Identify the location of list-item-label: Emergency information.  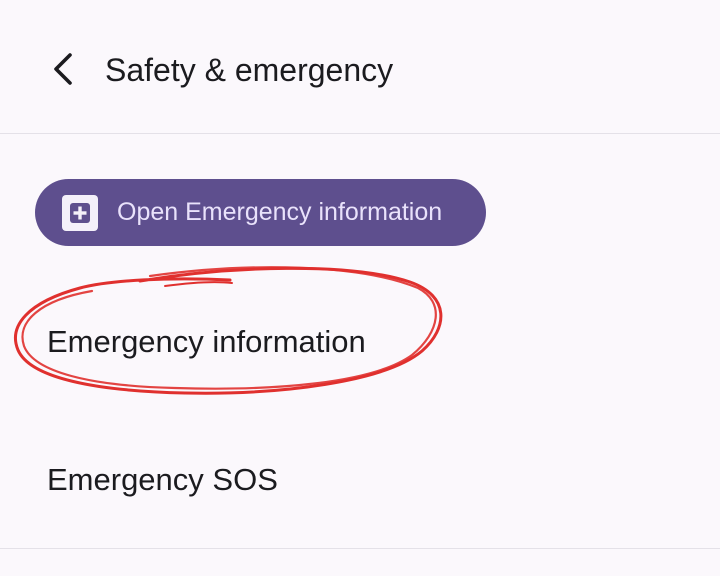
(206, 341).